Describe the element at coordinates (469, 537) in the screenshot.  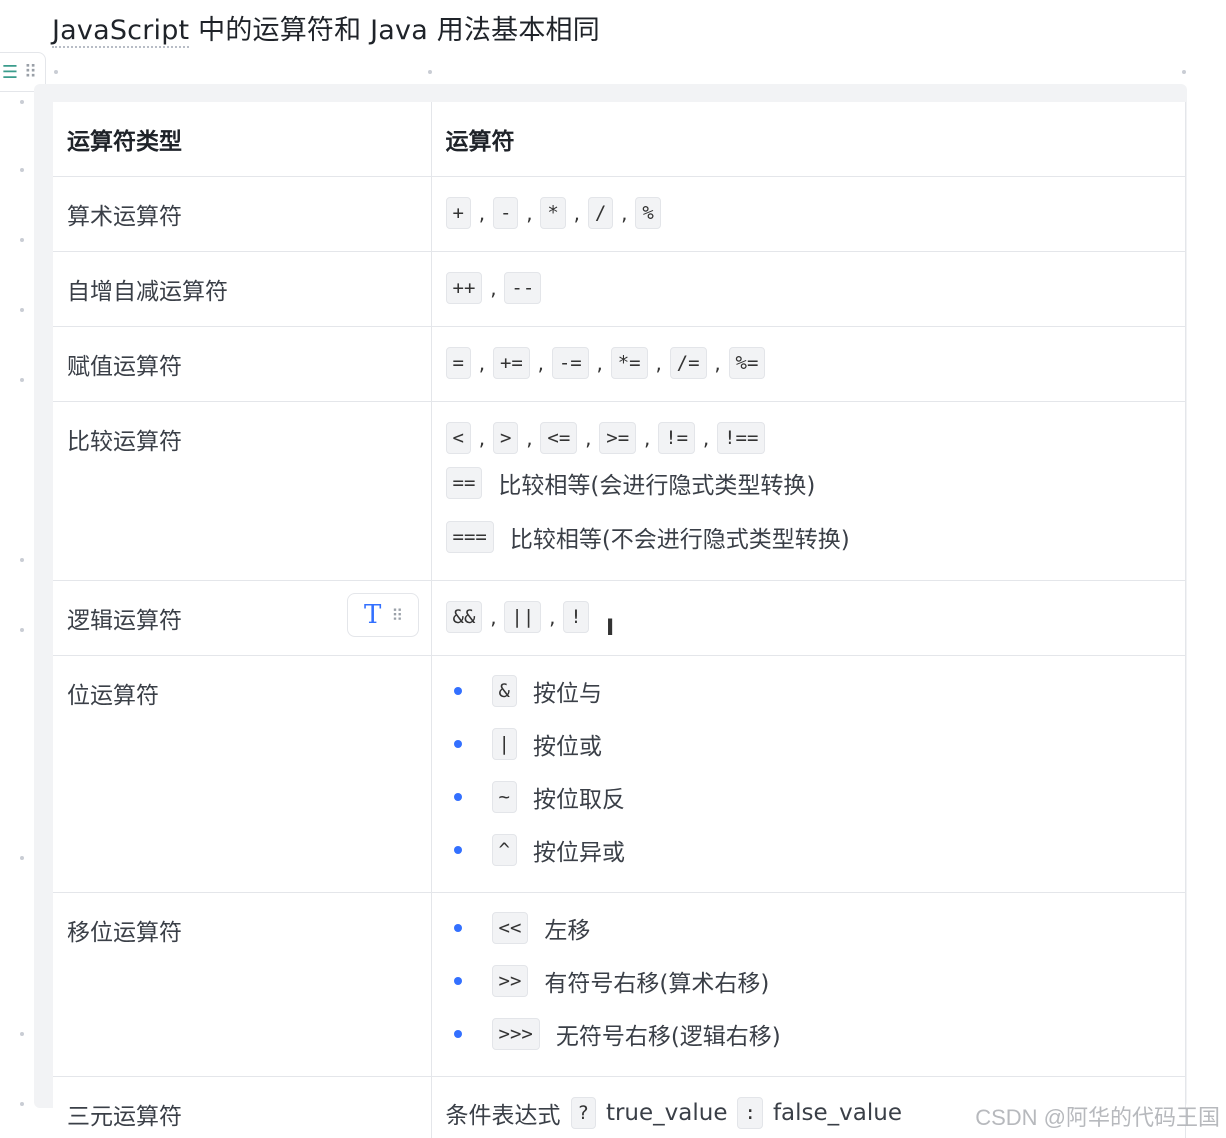
I see `code-op: ===` at that location.